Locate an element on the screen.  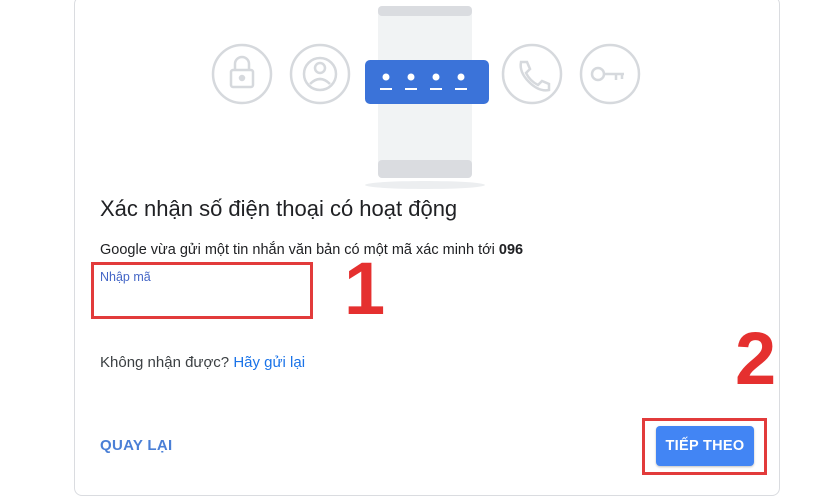
annotation-step-1-number: 1 is located at coordinates (365, 288).